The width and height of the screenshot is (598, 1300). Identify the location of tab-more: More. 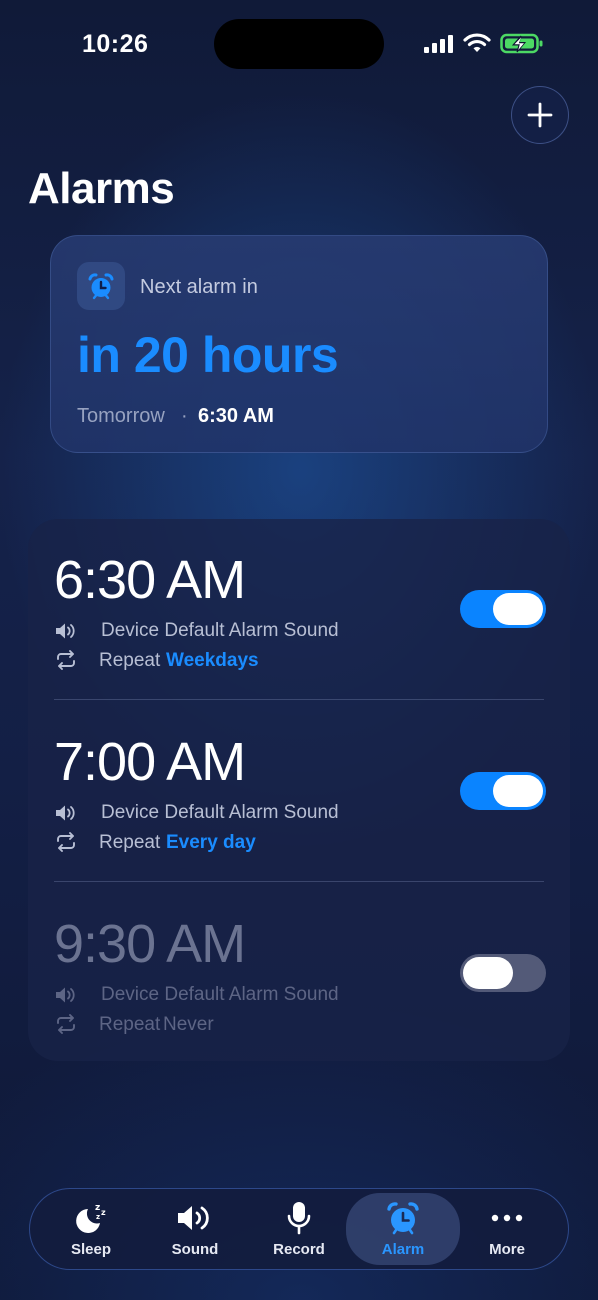
(507, 1229).